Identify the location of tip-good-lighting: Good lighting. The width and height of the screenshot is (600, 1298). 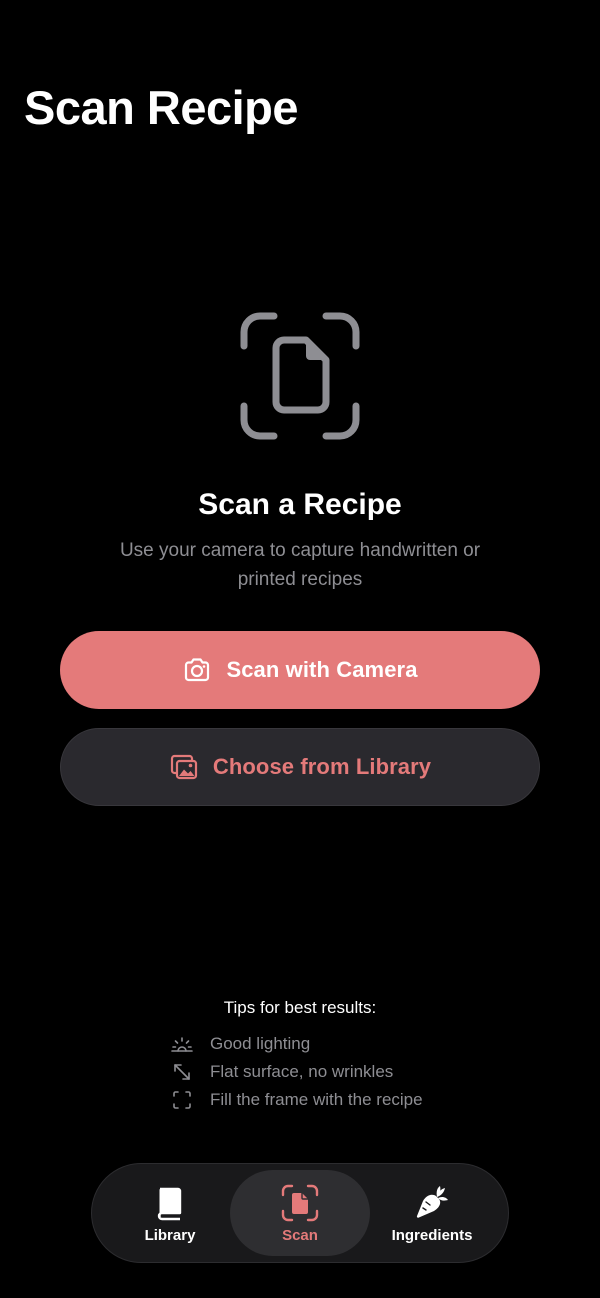
(240, 1044).